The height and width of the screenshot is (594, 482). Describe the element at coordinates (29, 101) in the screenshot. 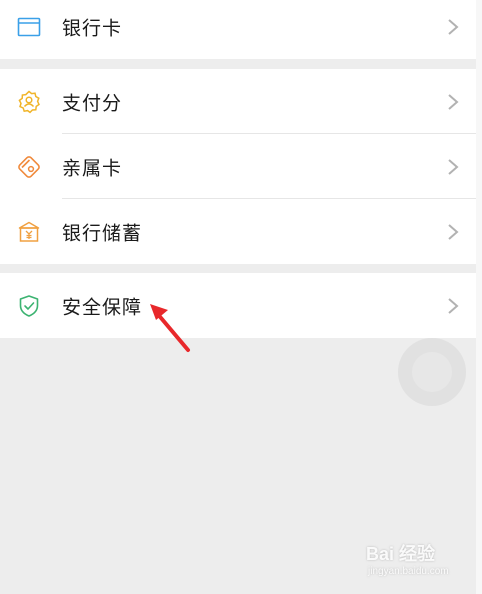

I see `payment-score-icon` at that location.